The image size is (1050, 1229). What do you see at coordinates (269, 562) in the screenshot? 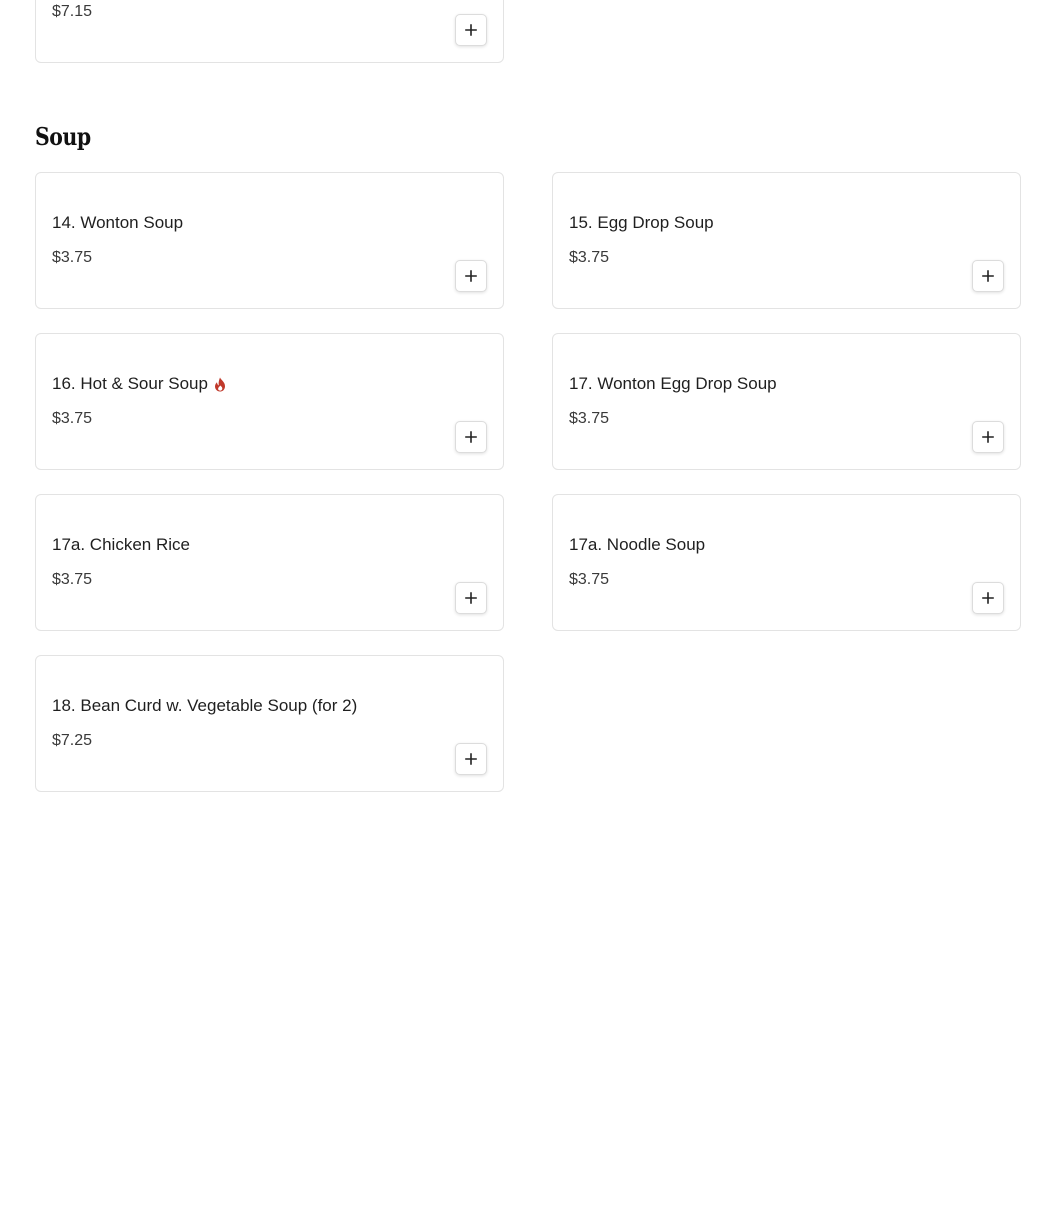
I see `menu-item-card: 17a. Chicken Rice $3.75` at bounding box center [269, 562].